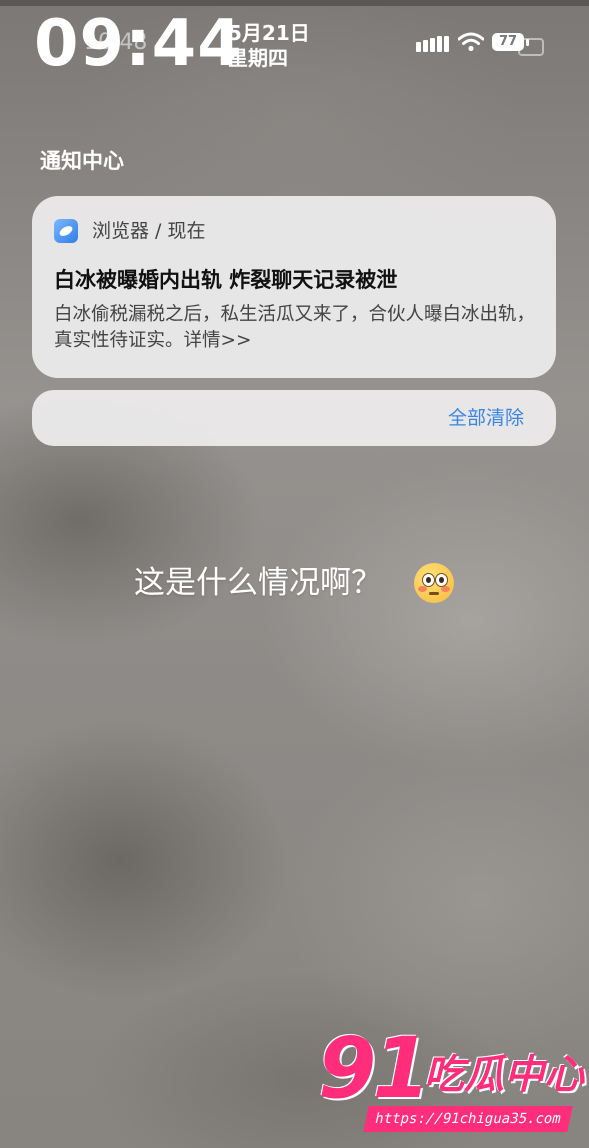 The image size is (589, 1148). I want to click on watermark-text: 吃瓜中心, so click(504, 1075).